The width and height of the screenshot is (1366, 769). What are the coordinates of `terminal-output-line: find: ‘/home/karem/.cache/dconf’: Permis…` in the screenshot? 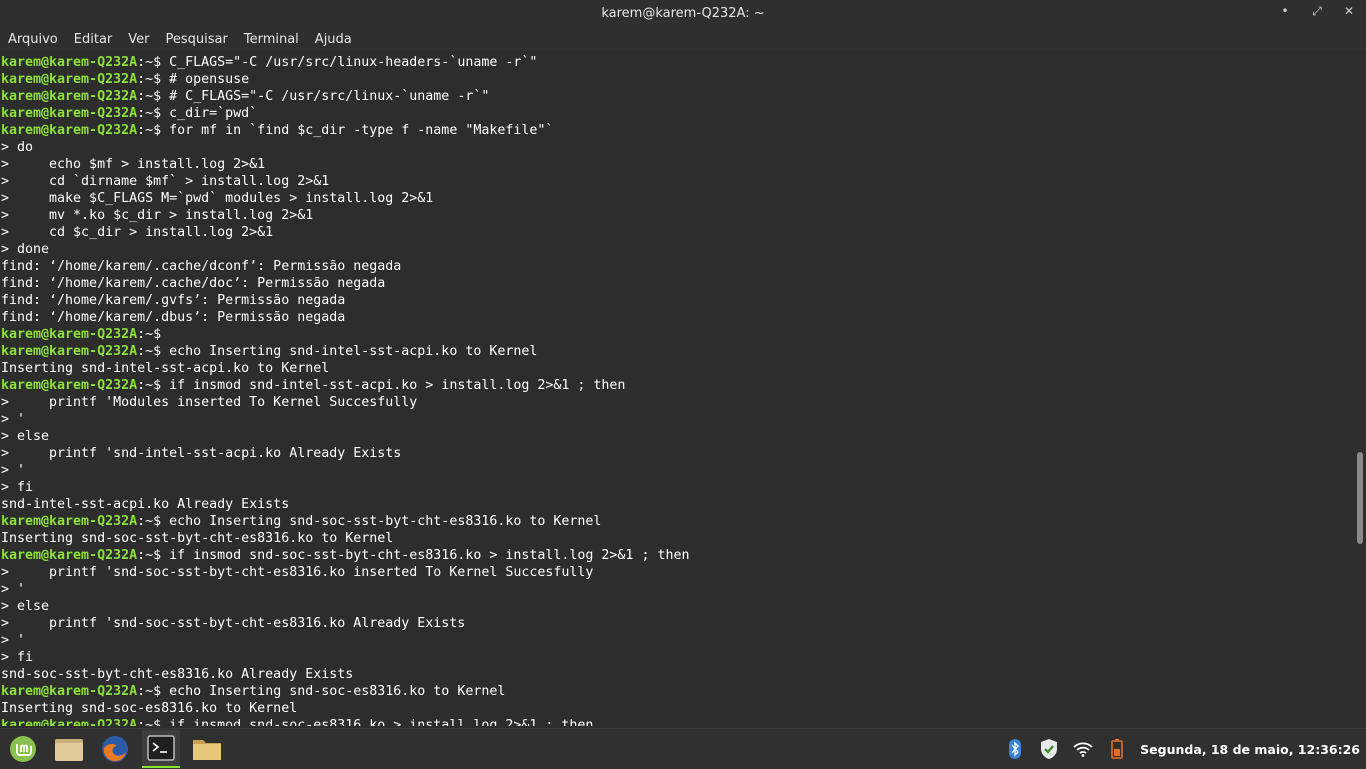 It's located at (678, 266).